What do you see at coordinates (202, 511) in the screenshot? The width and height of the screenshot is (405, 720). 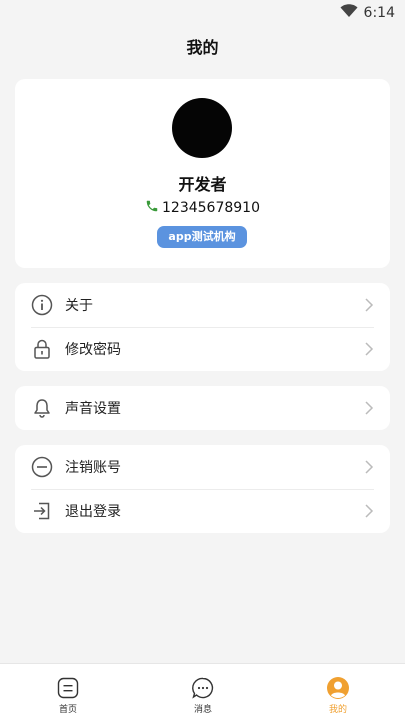 I see `menu-item-logout: 退出登录` at bounding box center [202, 511].